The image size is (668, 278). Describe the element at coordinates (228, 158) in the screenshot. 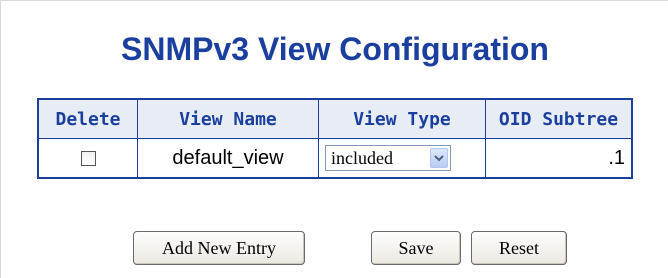

I see `view-name-cell: default_view` at that location.